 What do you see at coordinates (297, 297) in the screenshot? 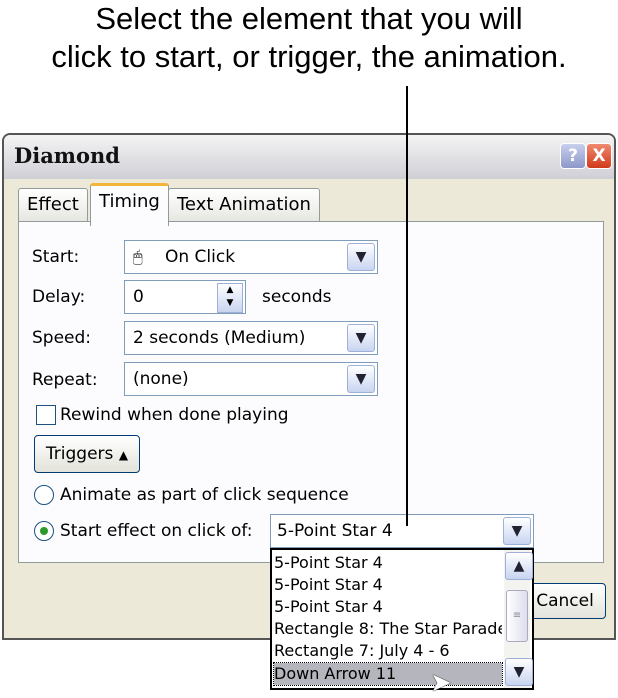
I see `seconds-label: seconds` at bounding box center [297, 297].